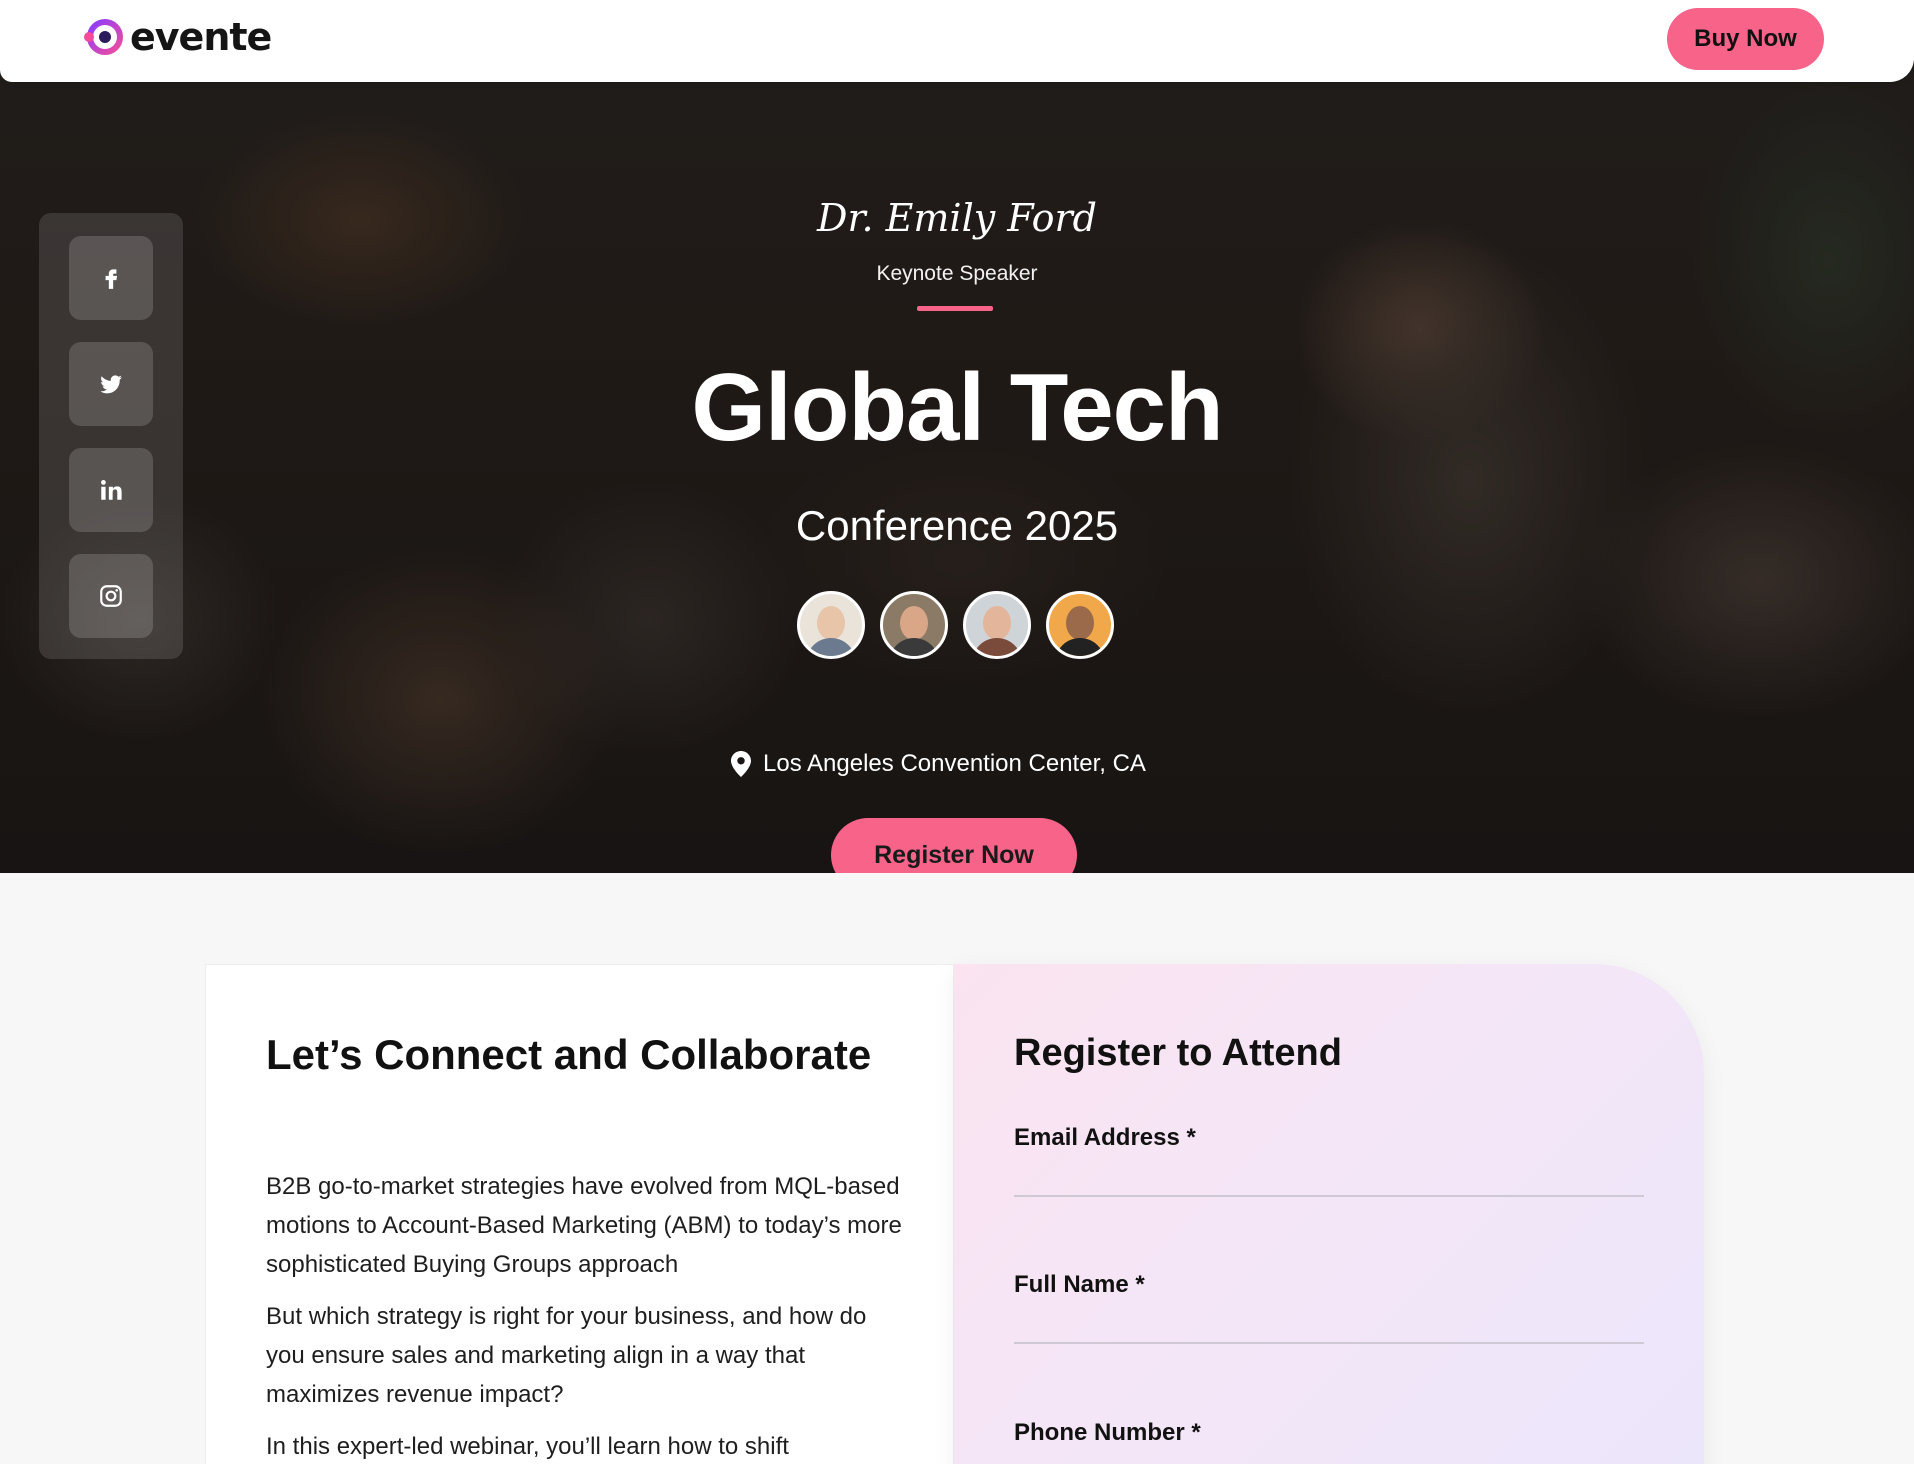 Image resolution: width=1914 pixels, height=1464 pixels. I want to click on event-title: Global Tech, so click(957, 407).